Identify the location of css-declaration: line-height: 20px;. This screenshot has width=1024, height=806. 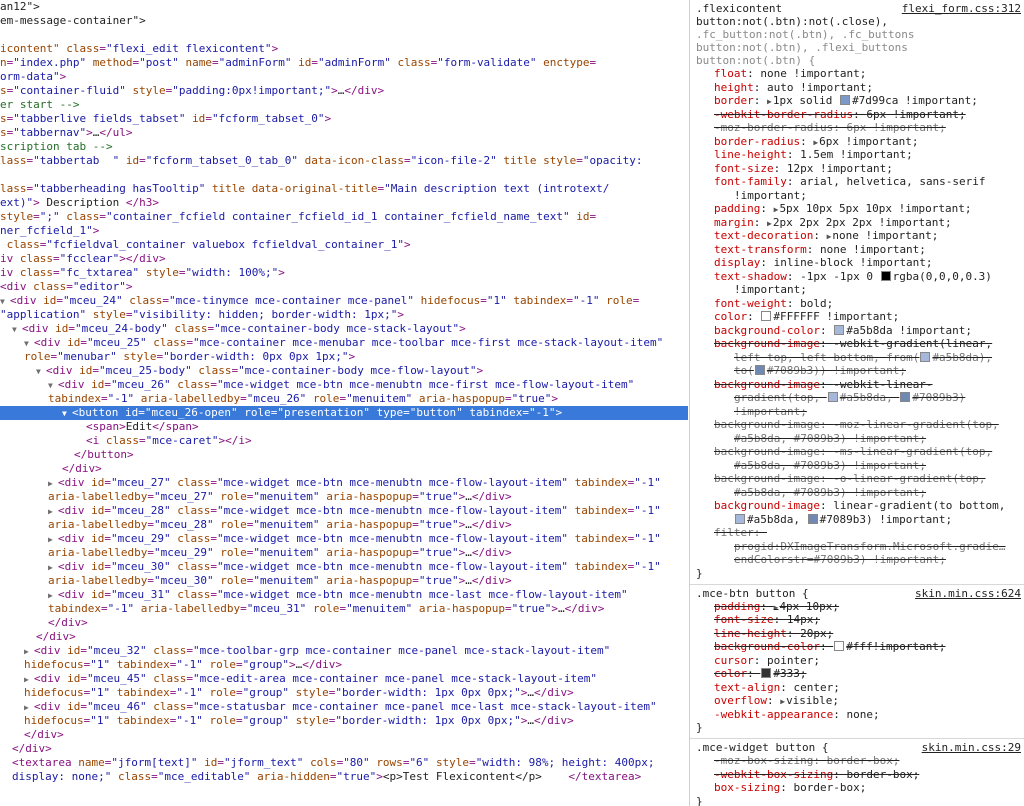
(860, 634).